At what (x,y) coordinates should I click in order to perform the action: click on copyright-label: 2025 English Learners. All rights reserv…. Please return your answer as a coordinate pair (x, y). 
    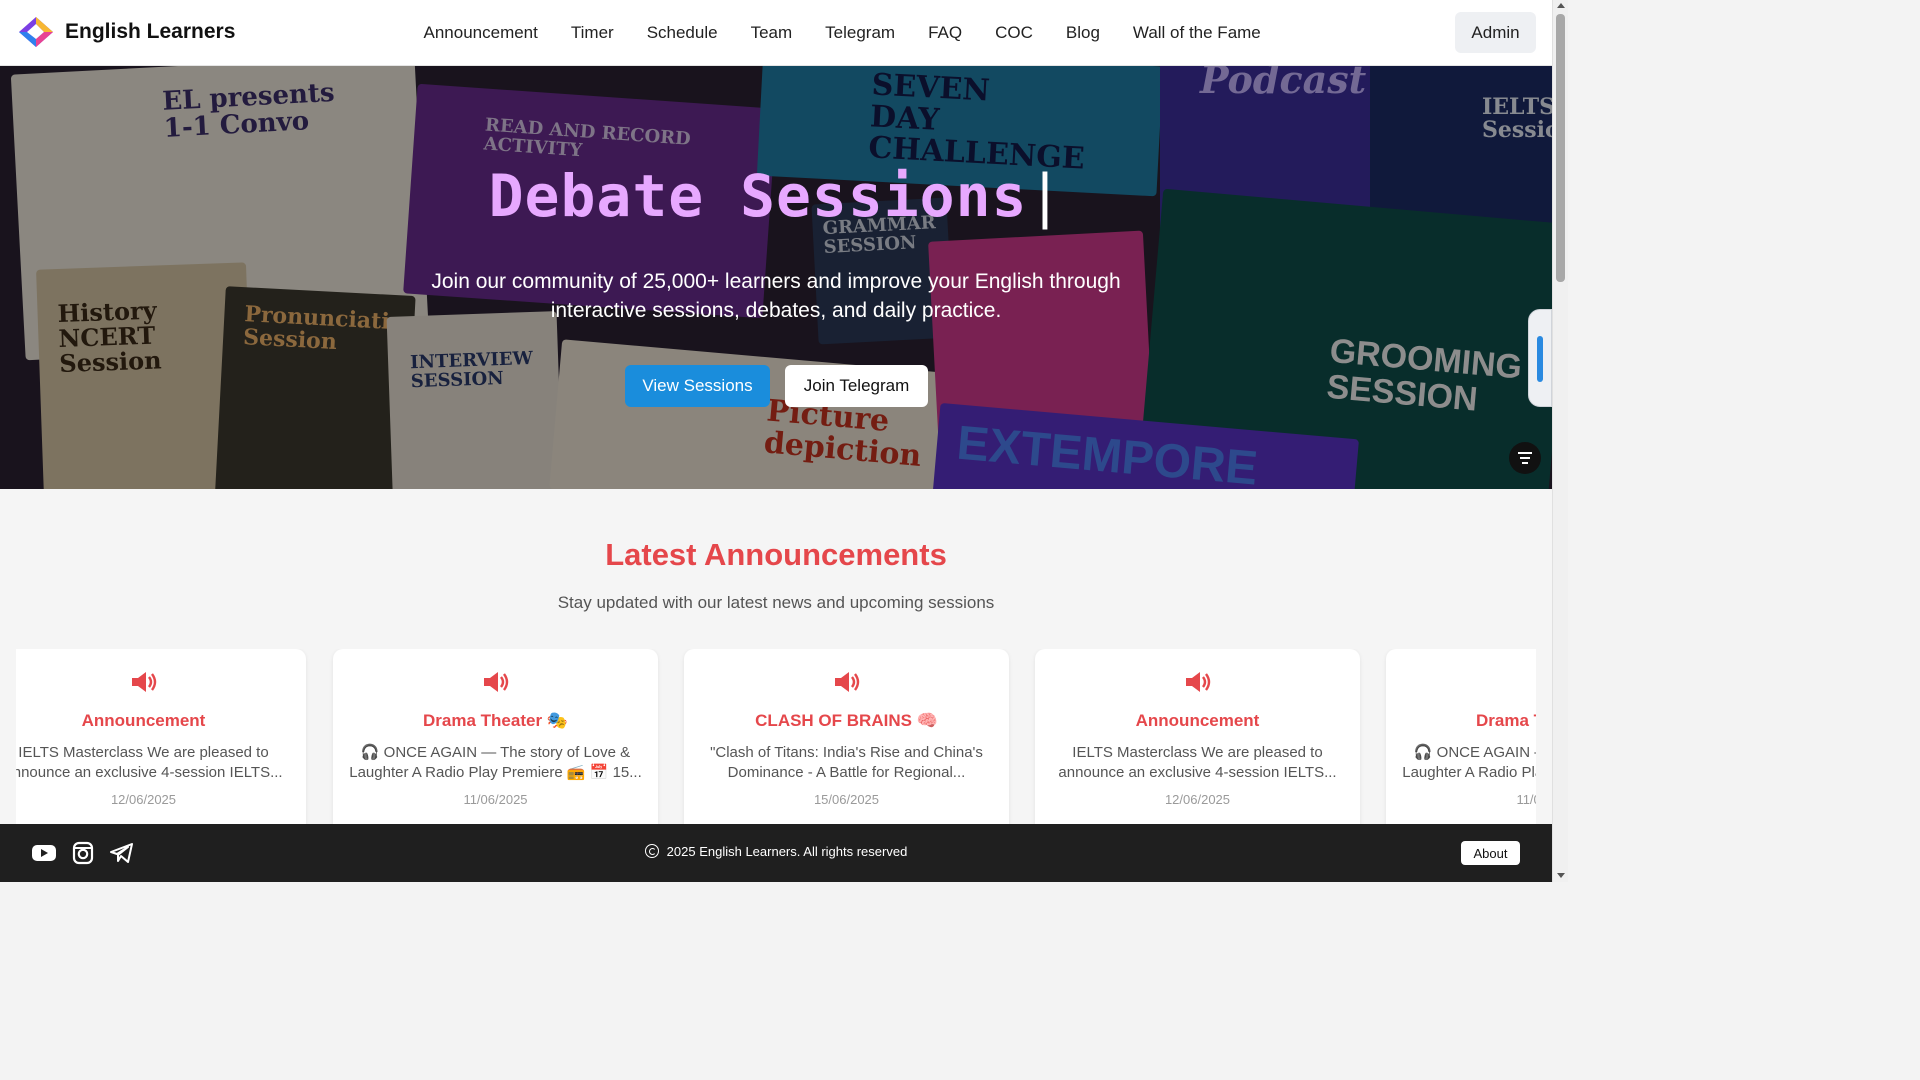
    Looking at the image, I should click on (787, 851).